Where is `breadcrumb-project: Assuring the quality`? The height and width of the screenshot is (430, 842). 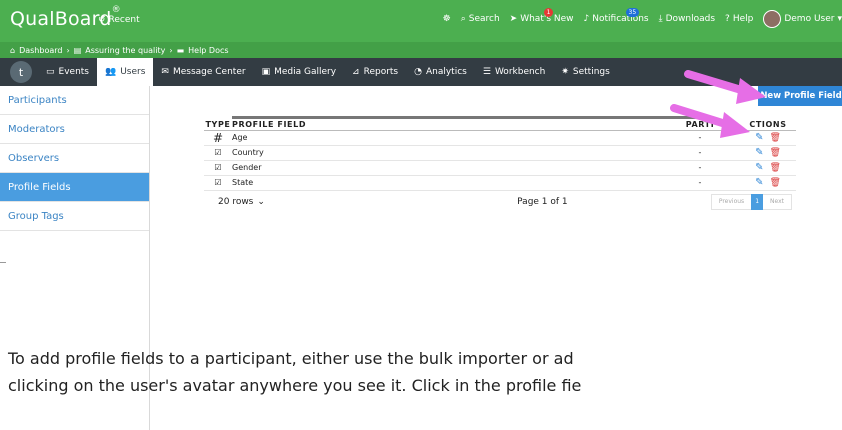 breadcrumb-project: Assuring the quality is located at coordinates (125, 50).